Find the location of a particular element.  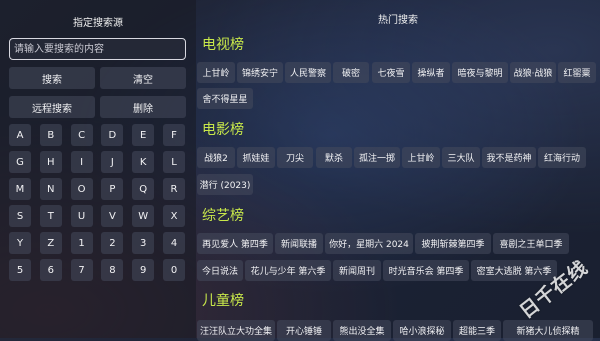

key-f: F is located at coordinates (174, 135).